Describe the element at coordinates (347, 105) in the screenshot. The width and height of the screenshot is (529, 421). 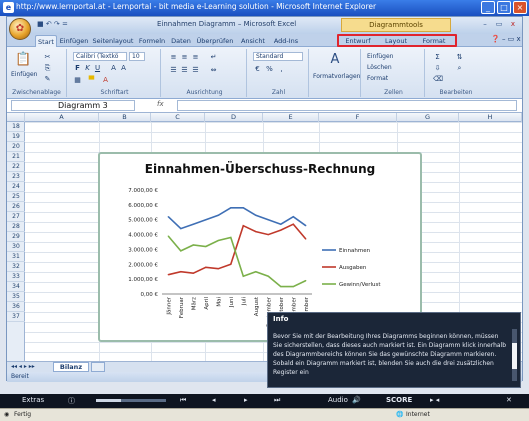
I see `formula-input` at that location.